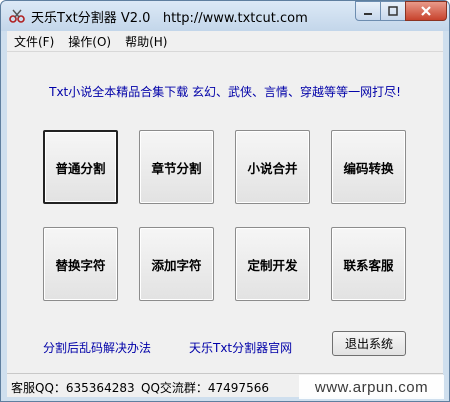  I want to click on maximize-button, so click(393, 11).